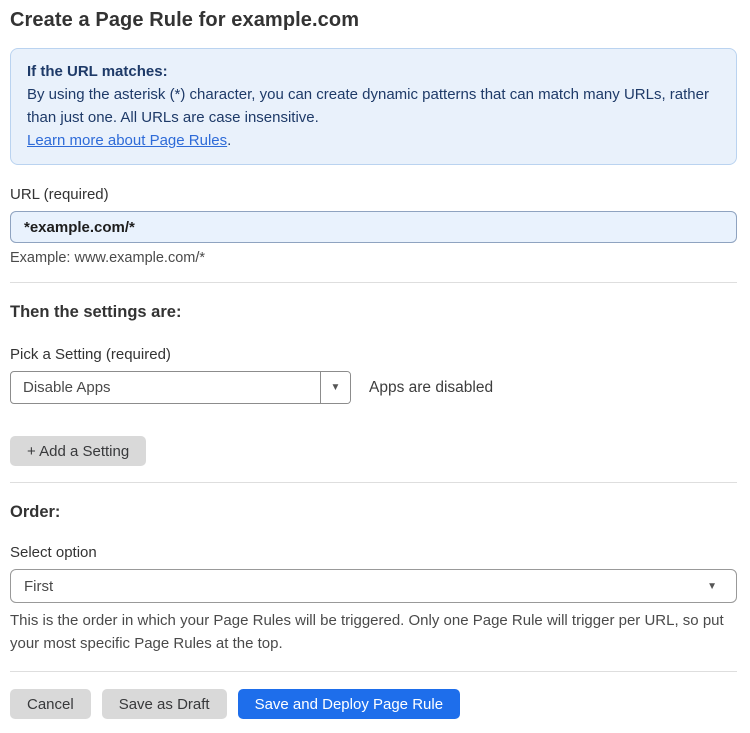  What do you see at coordinates (349, 704) in the screenshot?
I see `save-and-deploy-button: Save and Deploy Page Rule` at bounding box center [349, 704].